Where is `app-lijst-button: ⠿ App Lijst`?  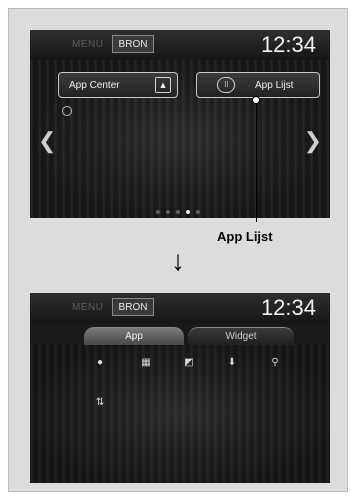
app-lijst-button: ⠿ App Lijst is located at coordinates (258, 85).